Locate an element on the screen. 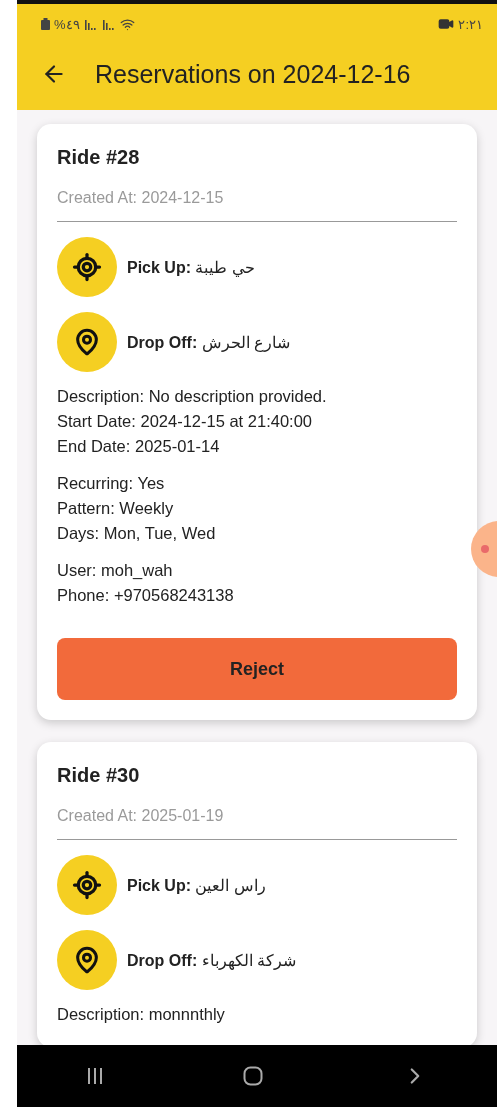 This screenshot has height=1107, width=497. ride-title: Ride #30 is located at coordinates (99, 775).